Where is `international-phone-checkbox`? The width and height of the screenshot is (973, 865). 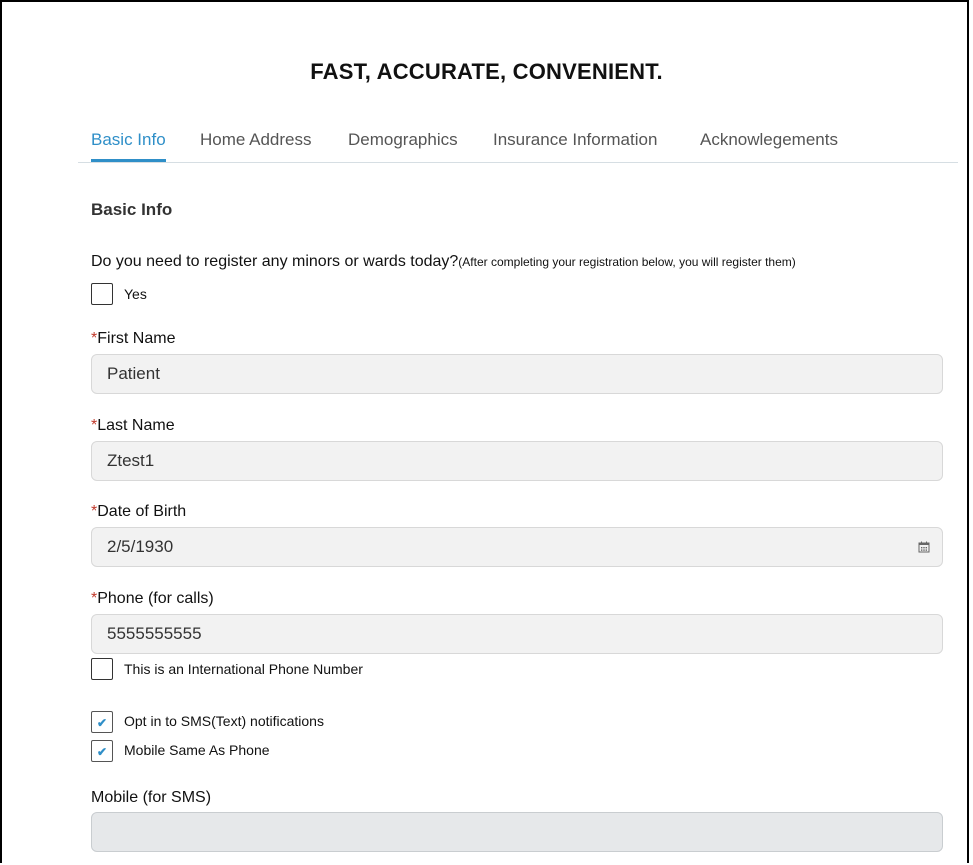
international-phone-checkbox is located at coordinates (102, 669).